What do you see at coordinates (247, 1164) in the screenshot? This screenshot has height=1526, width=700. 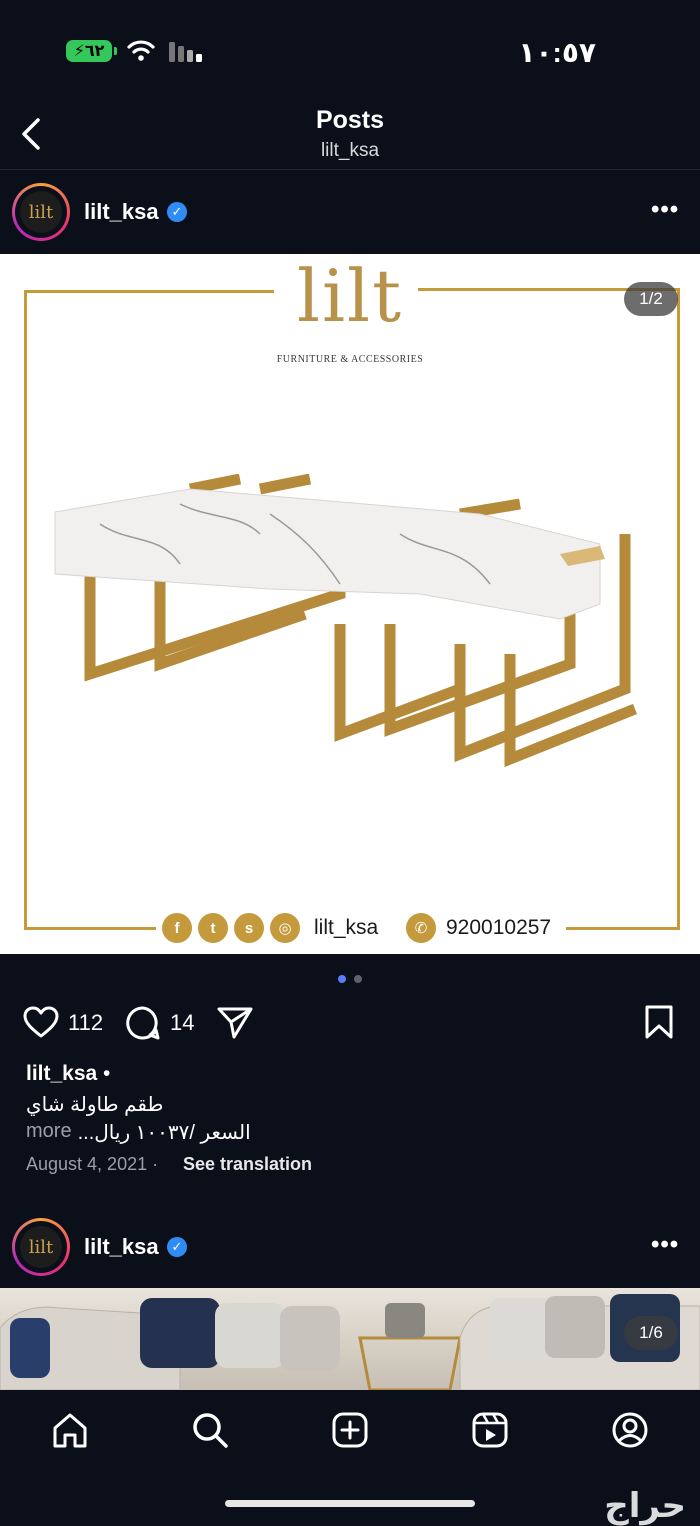 I see `see-translation-link: See translation` at bounding box center [247, 1164].